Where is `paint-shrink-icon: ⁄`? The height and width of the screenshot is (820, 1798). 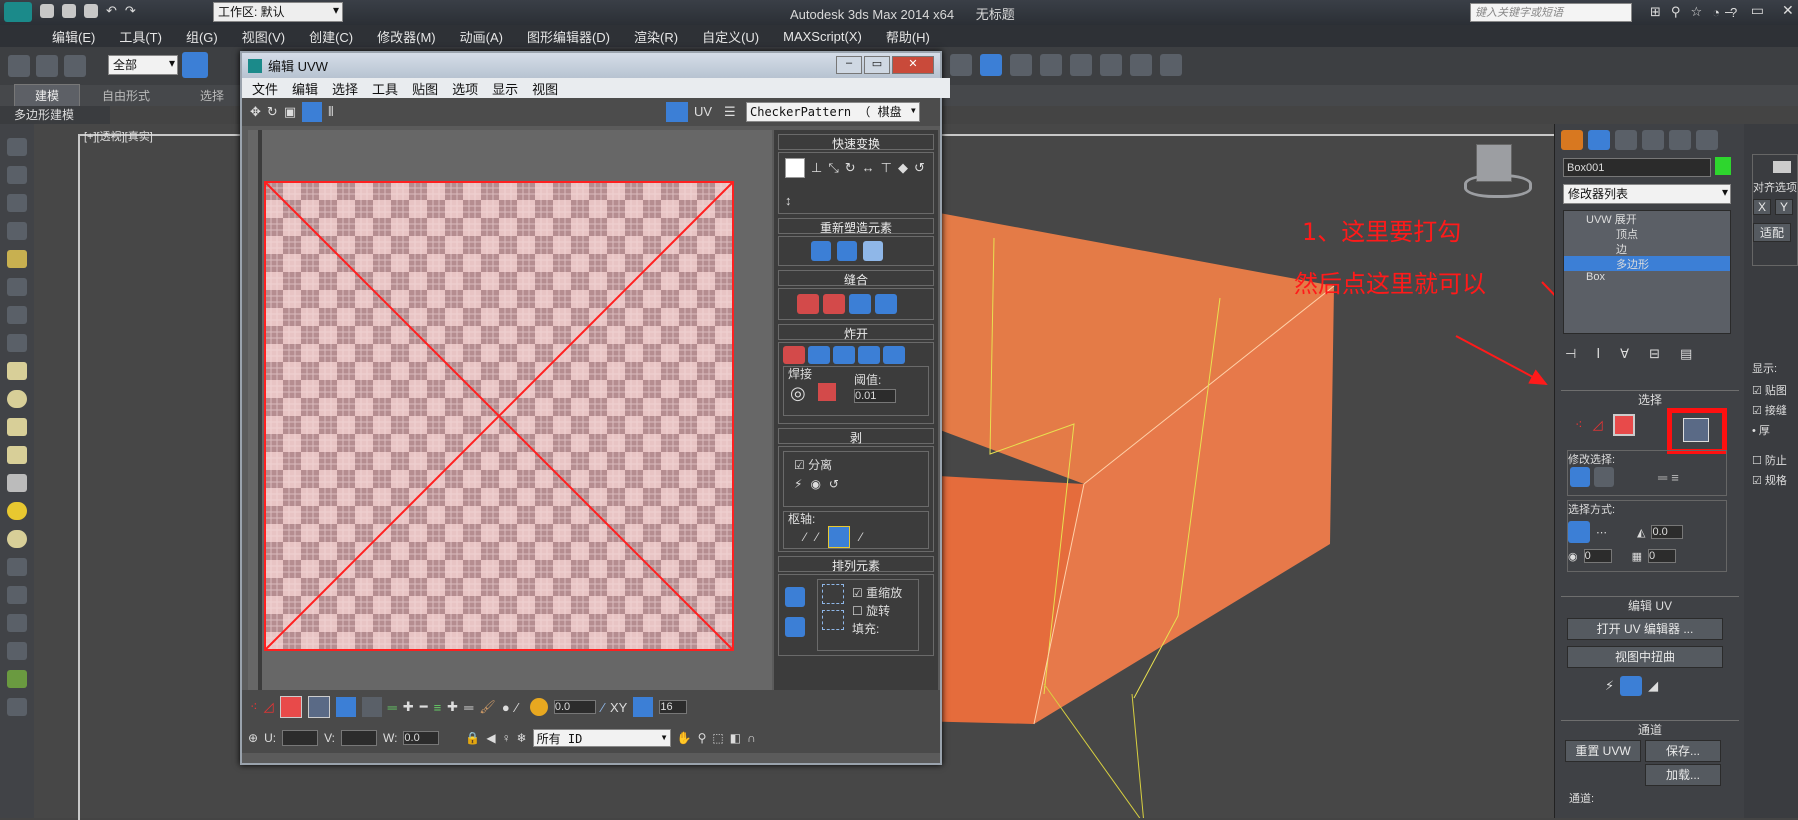
paint-shrink-icon: ⁄ is located at coordinates (517, 707).